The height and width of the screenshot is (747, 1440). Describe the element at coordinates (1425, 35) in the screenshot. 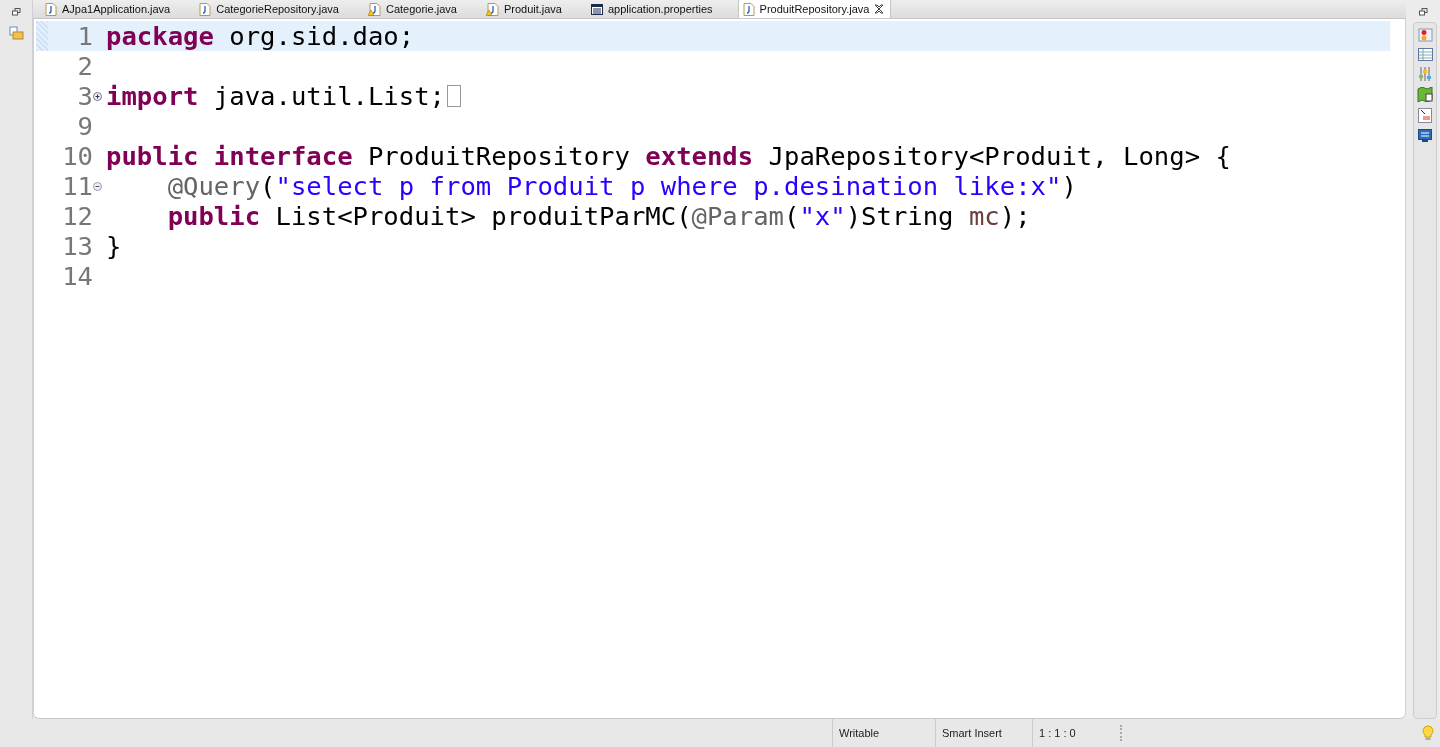

I see `contacts-icon` at that location.